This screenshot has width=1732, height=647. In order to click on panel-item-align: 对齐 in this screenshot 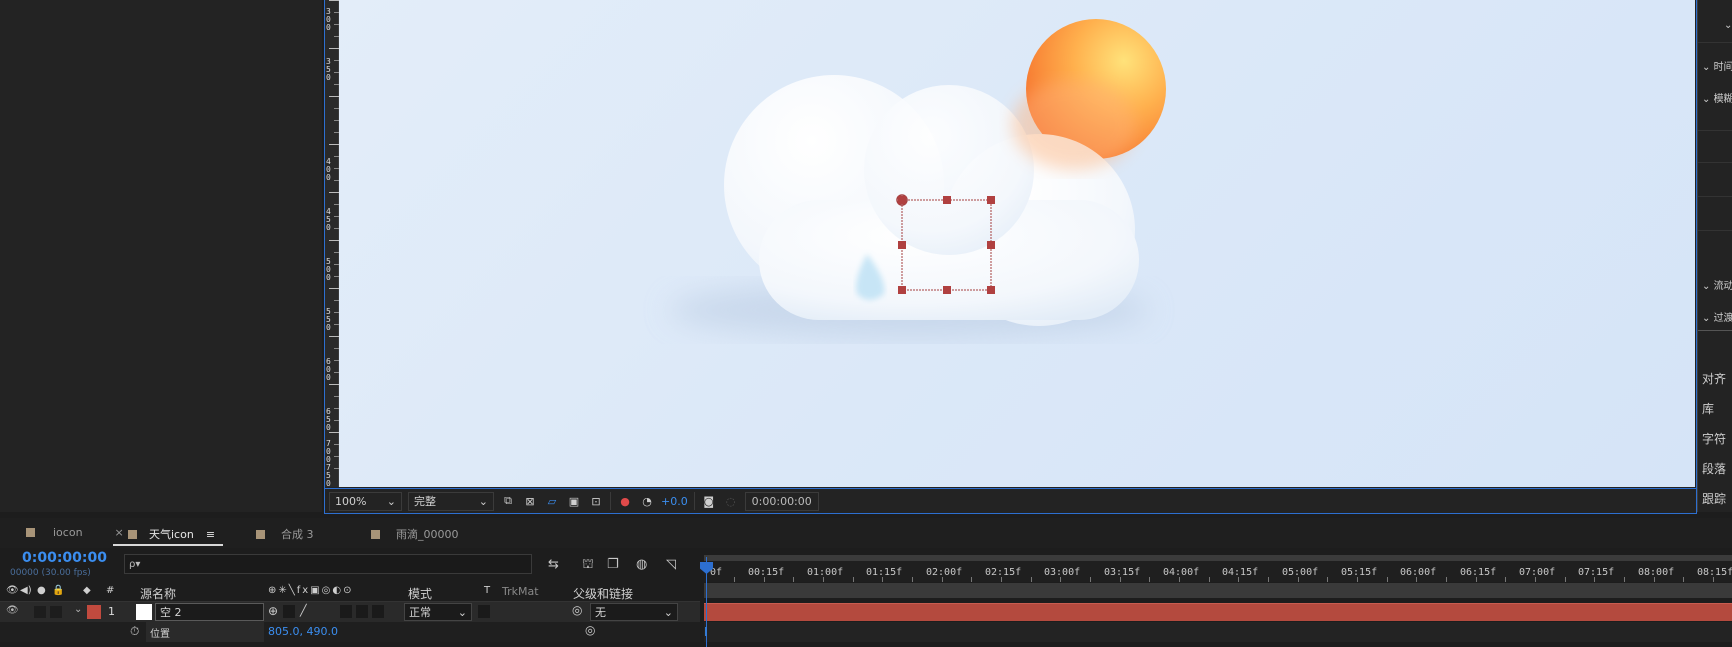, I will do `click(1714, 378)`.